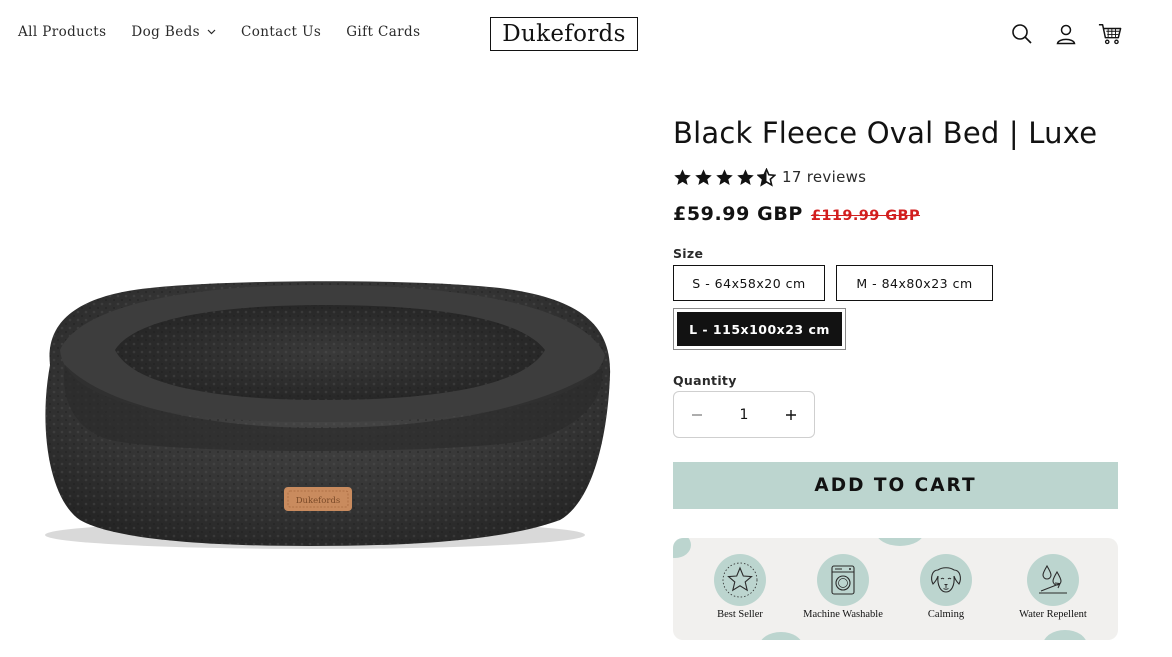 The width and height of the screenshot is (1172, 657). I want to click on reviews-count: 17 reviews, so click(824, 177).